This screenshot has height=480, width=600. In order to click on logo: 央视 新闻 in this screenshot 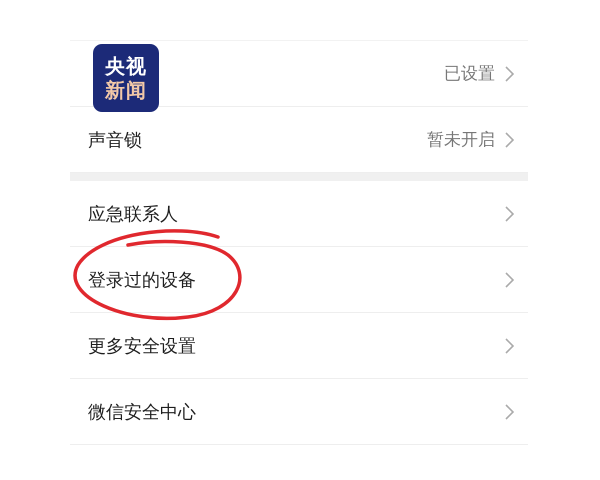, I will do `click(126, 78)`.